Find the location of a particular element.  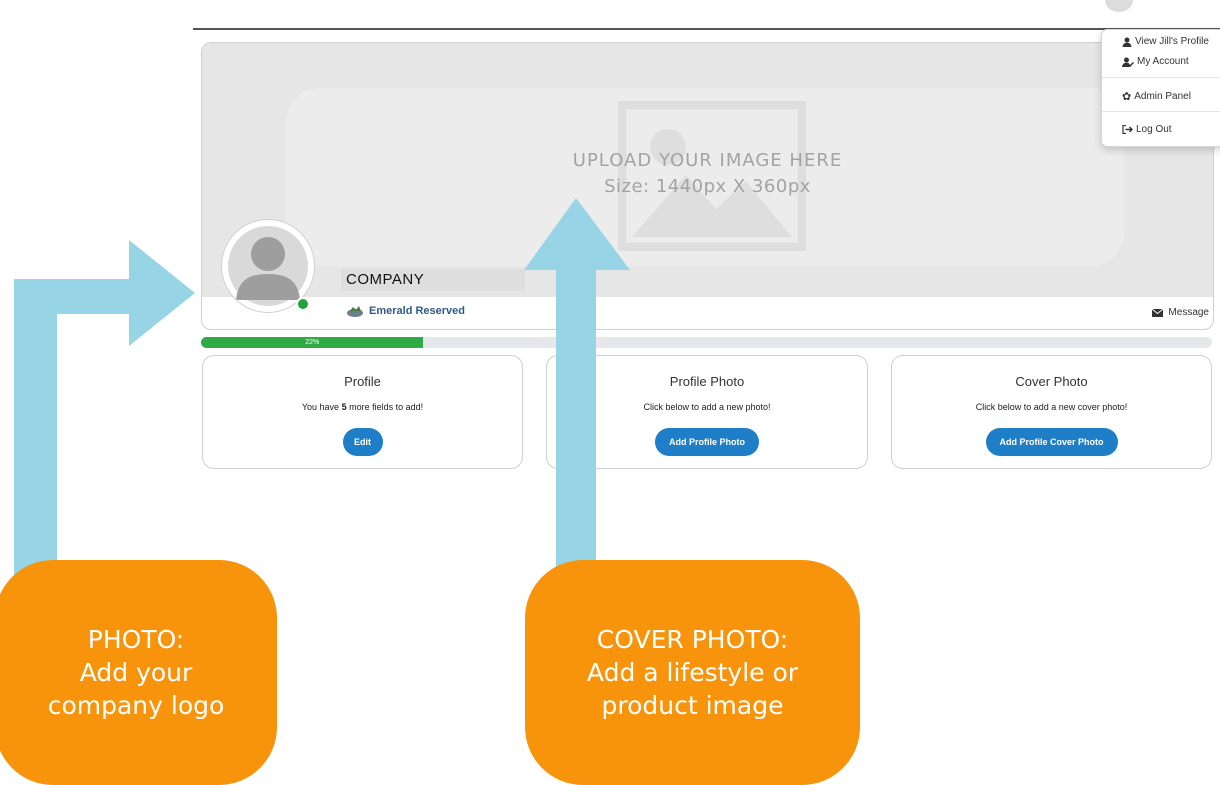

user-icon is located at coordinates (1127, 42).